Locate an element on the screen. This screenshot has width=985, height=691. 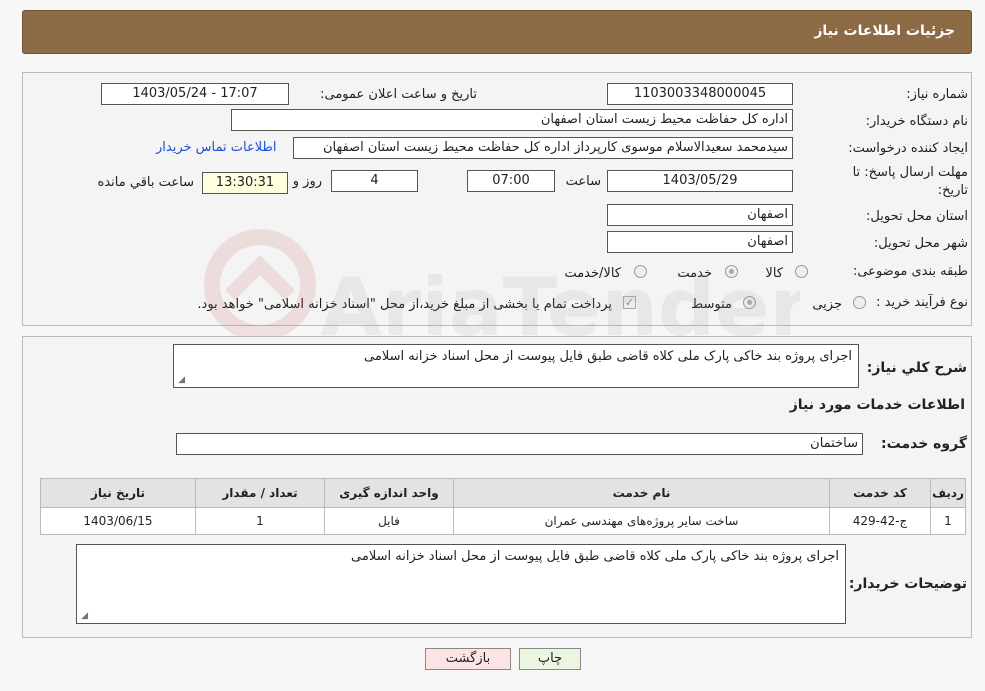
city-label: شهر محل تحویل: is located at coordinates (920, 243).